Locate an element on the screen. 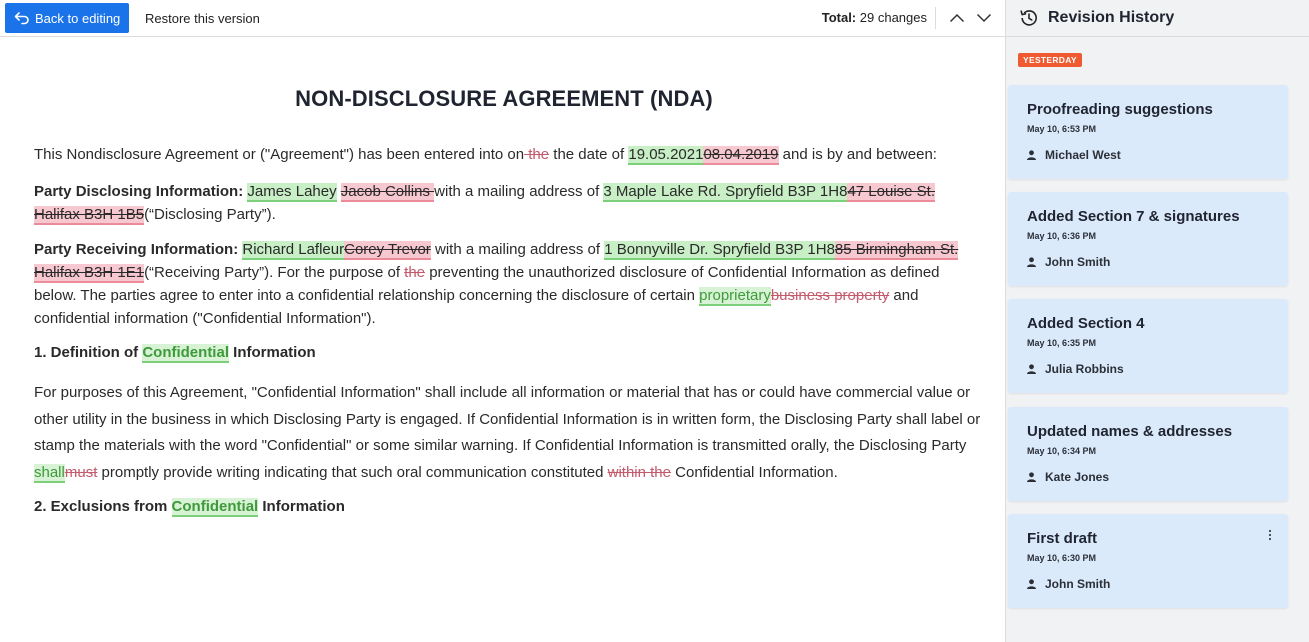 This screenshot has height=642, width=1309. inserted-date: 19.05.2021 is located at coordinates (666, 155).